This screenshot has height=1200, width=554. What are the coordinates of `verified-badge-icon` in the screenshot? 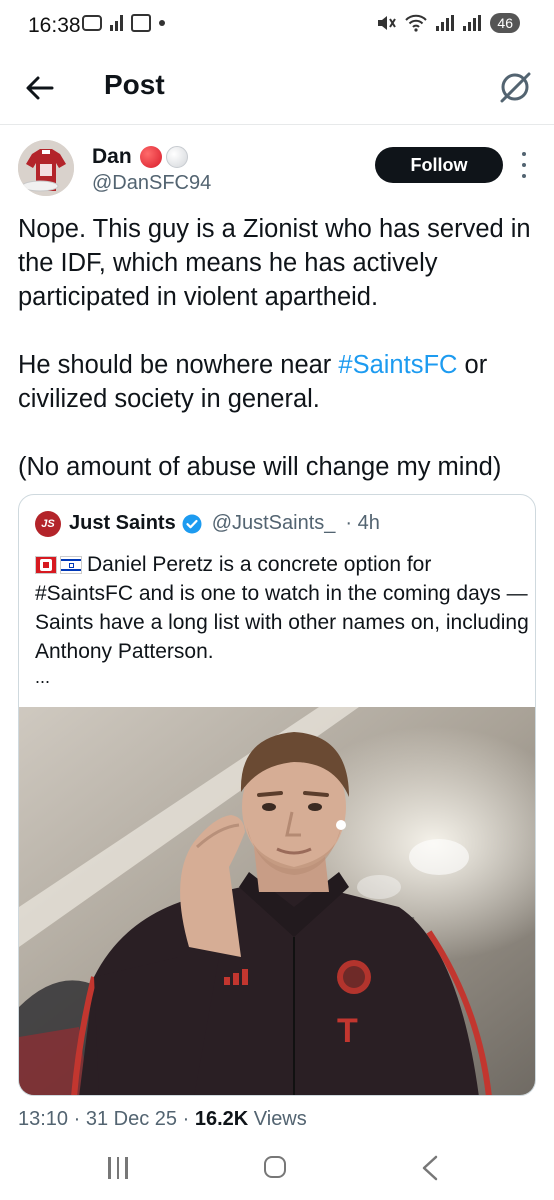 It's located at (192, 523).